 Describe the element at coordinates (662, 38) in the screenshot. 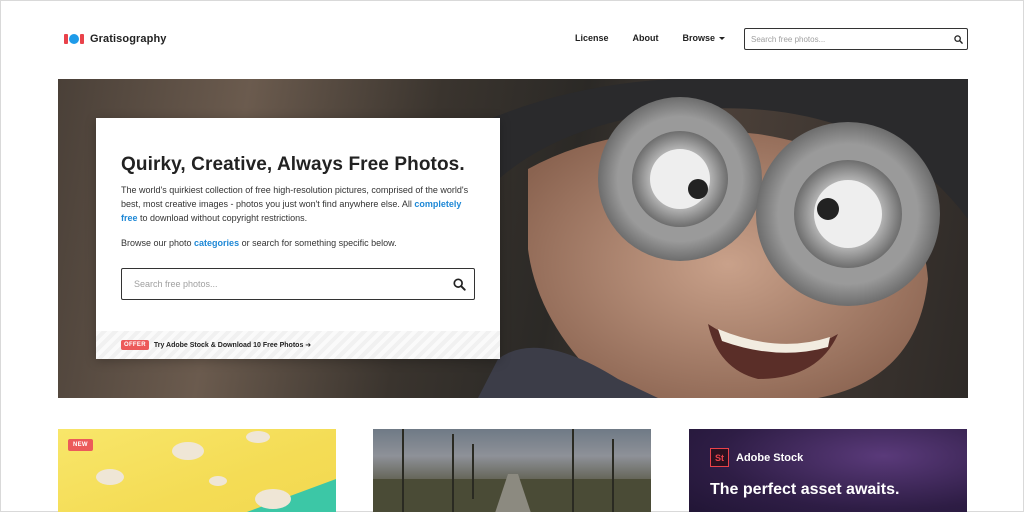

I see `main-nav: License About Browse` at that location.